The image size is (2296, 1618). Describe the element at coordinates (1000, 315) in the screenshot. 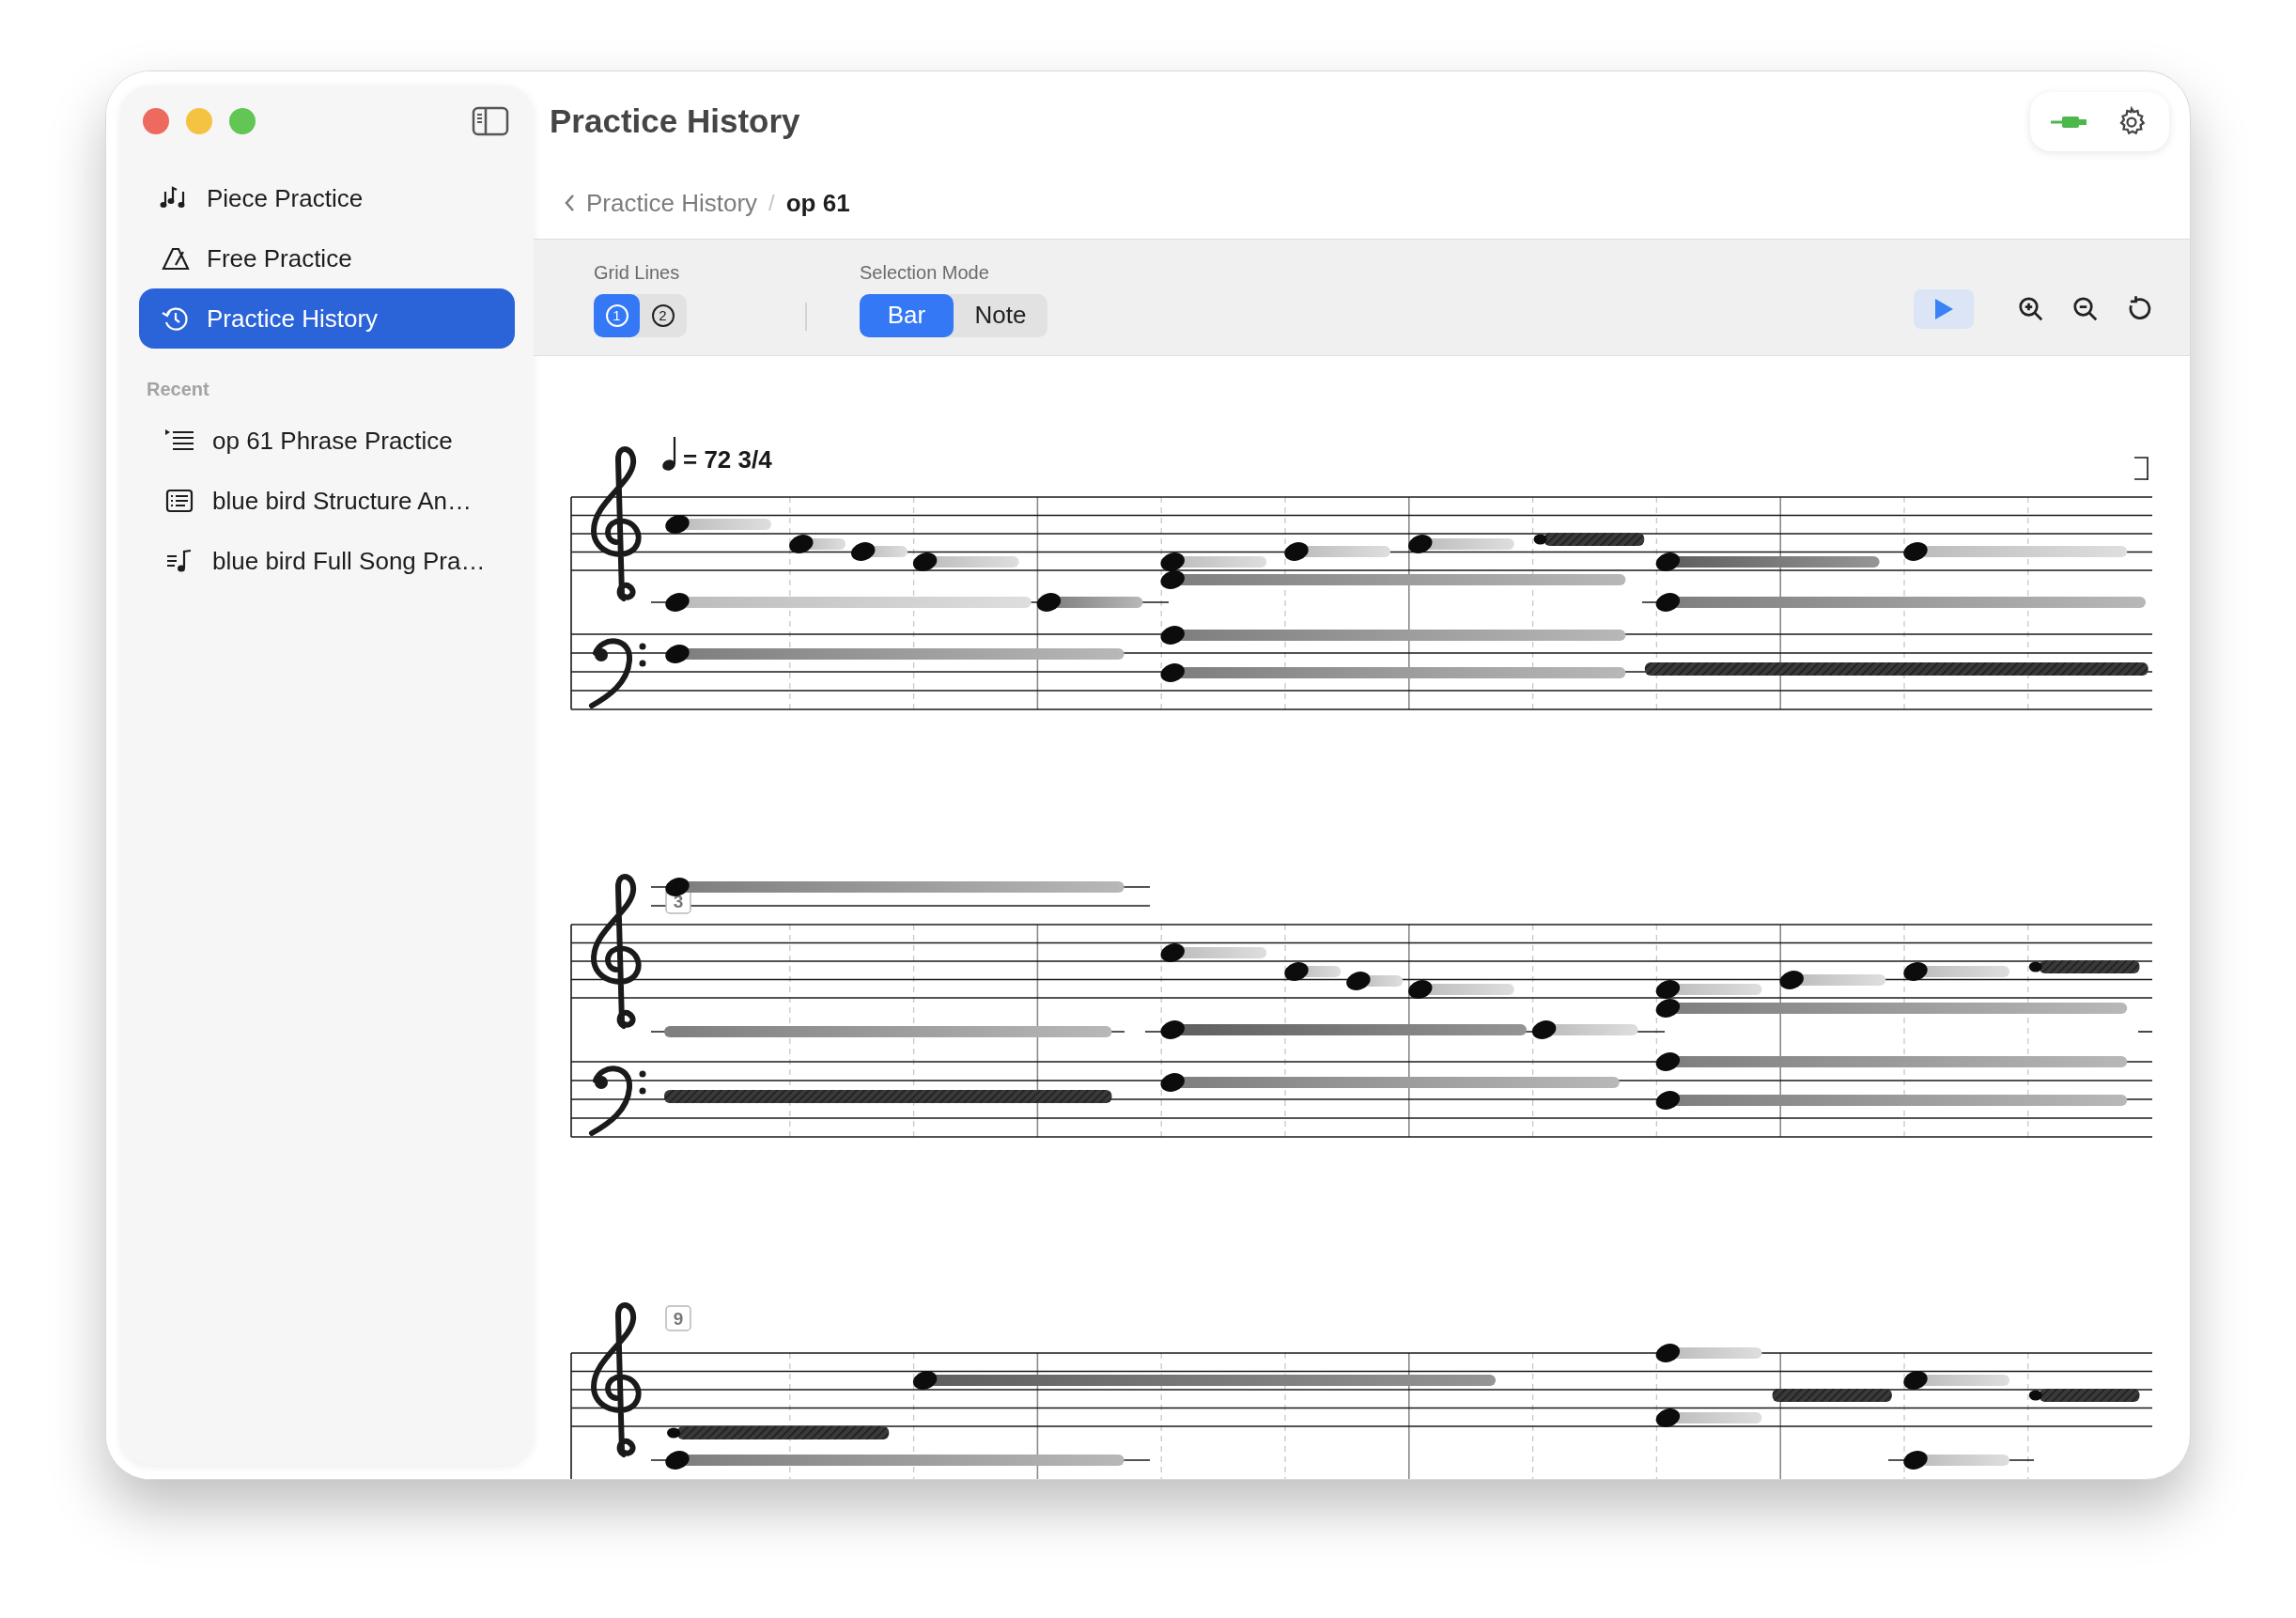

I see `mode-option: Note` at that location.